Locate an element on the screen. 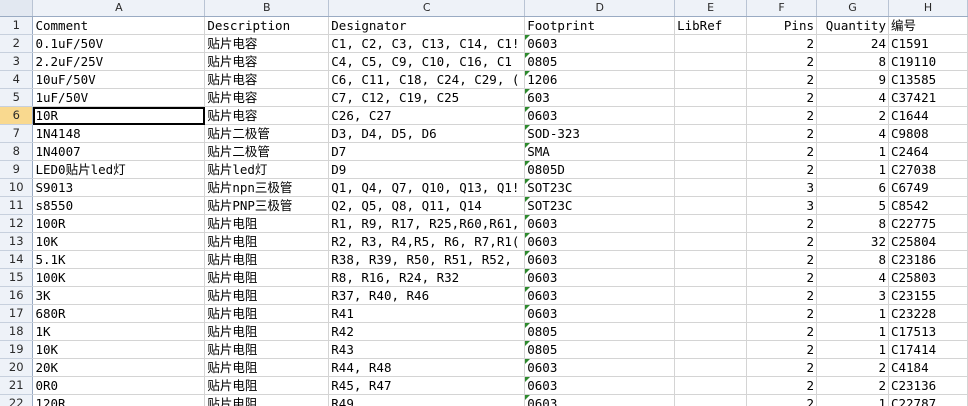  cell-h: C1644 is located at coordinates (928, 115).